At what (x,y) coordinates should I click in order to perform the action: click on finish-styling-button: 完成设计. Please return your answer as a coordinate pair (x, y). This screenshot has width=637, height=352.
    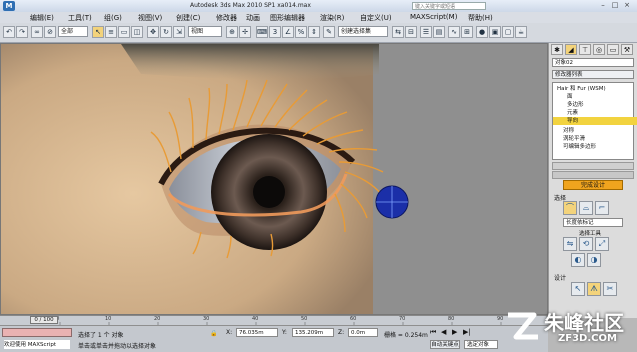
    Looking at the image, I should click on (593, 185).